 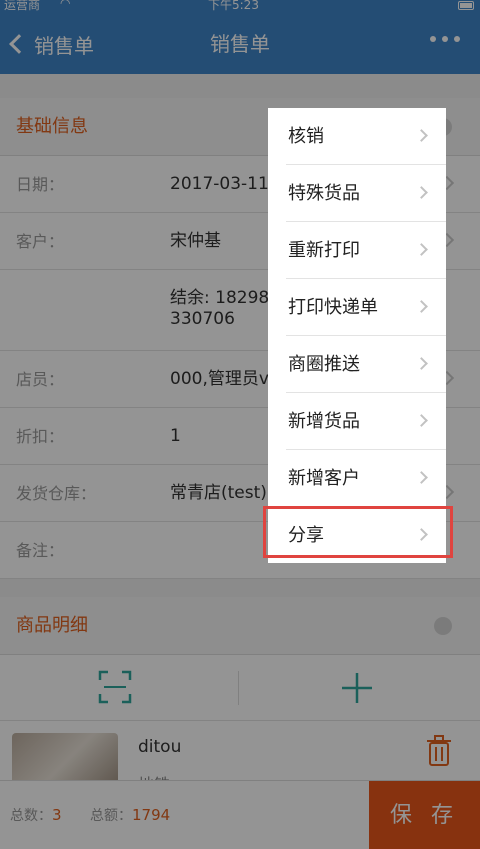 What do you see at coordinates (324, 364) in the screenshot?
I see `menu-item-label: 商圈推送` at bounding box center [324, 364].